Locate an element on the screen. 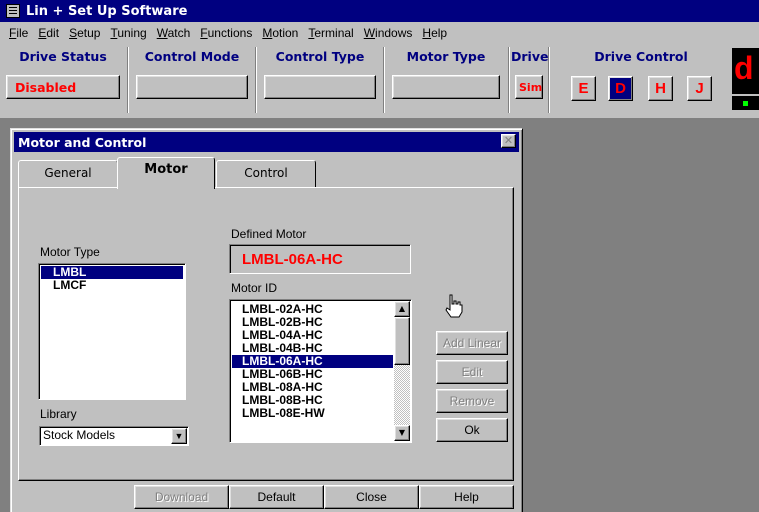  defined-motor-value: LMBL-06A-HC is located at coordinates (320, 259).